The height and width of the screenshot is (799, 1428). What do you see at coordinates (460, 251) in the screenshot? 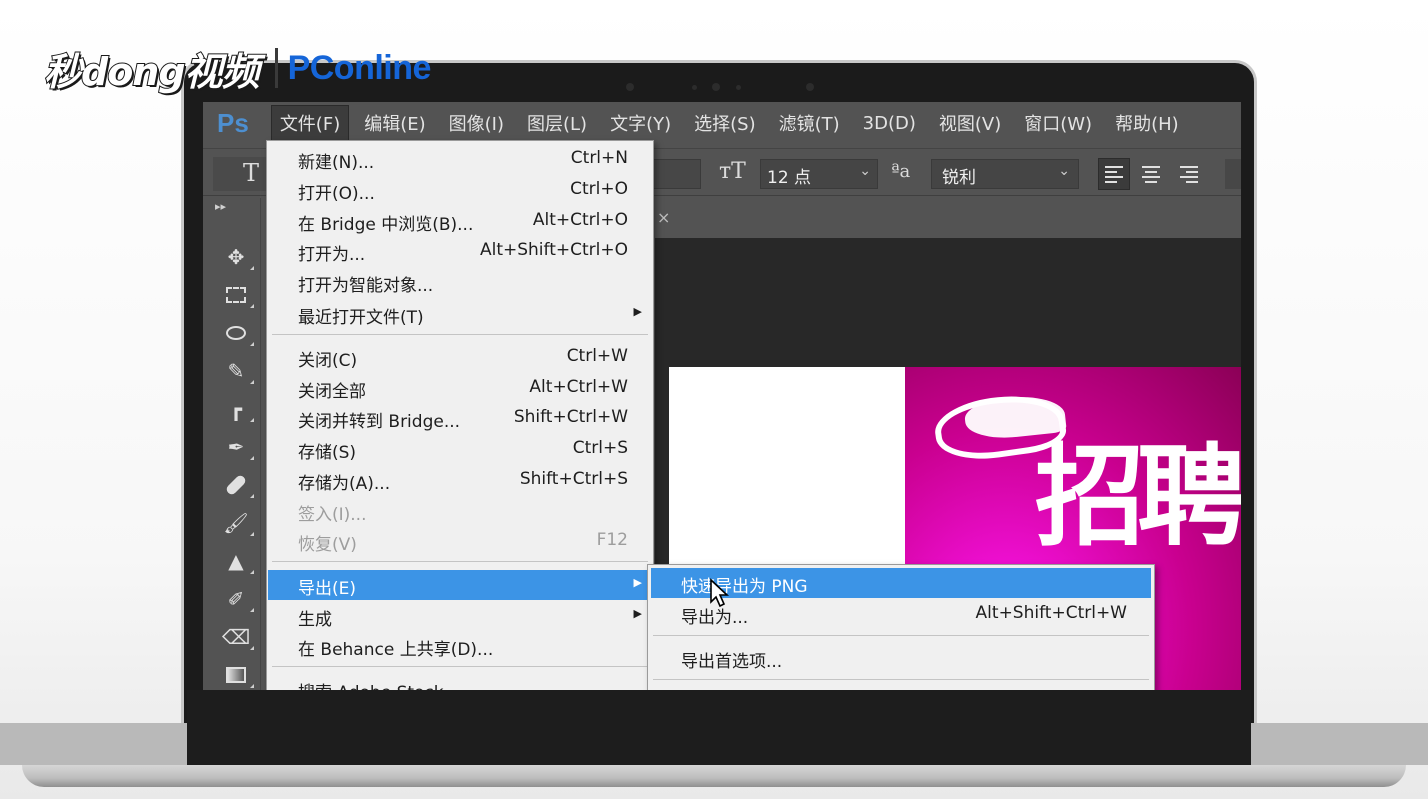
I see `menu-item-open-as: 打开为... Alt+Shift+Ctrl+O` at bounding box center [460, 251].